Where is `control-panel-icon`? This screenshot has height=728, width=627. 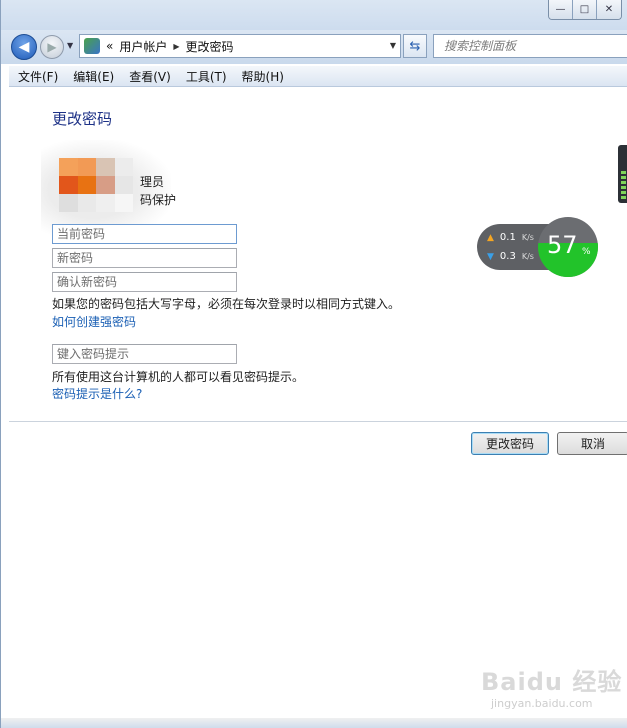 control-panel-icon is located at coordinates (92, 46).